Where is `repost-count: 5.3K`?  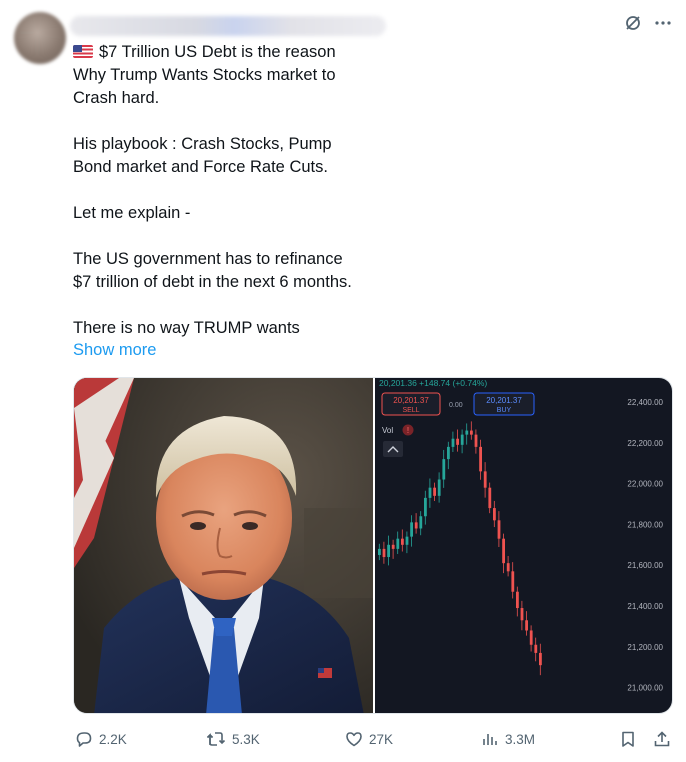
repost-count: 5.3K is located at coordinates (246, 739).